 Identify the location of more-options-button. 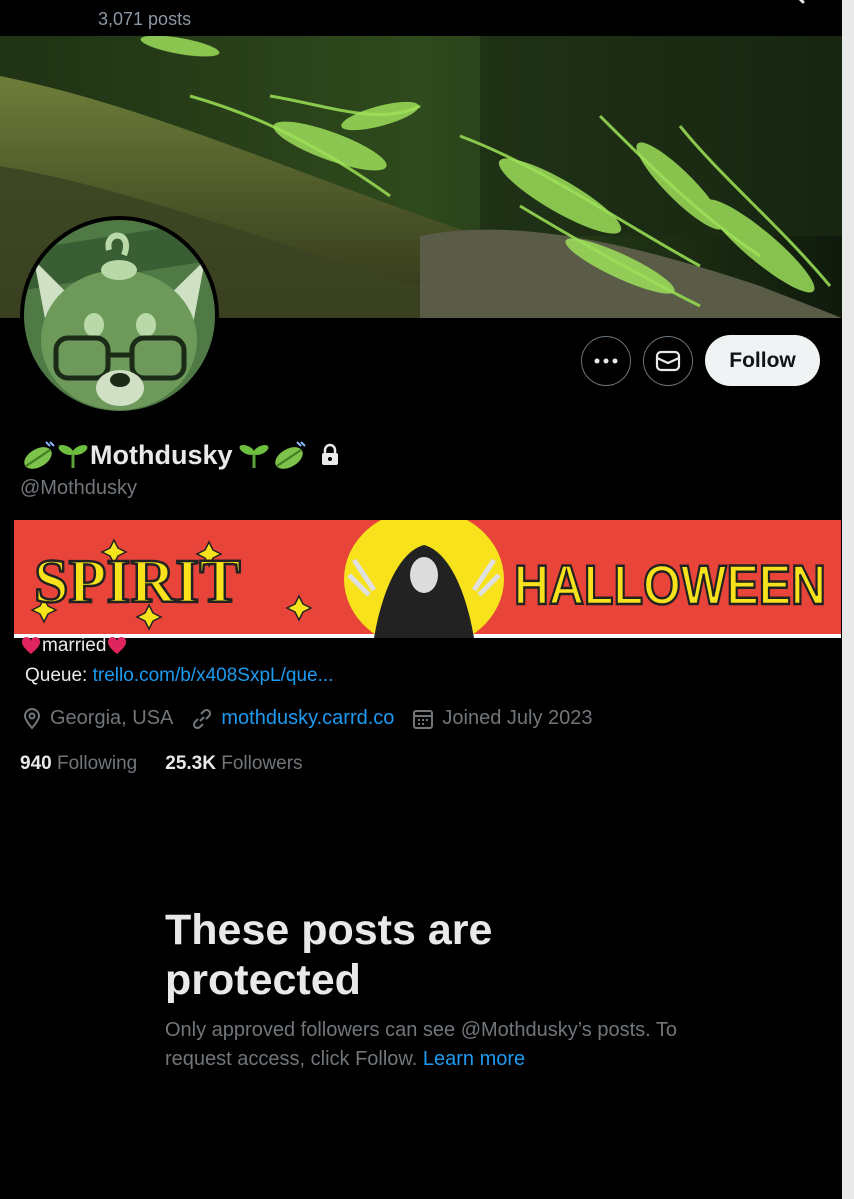
(606, 361).